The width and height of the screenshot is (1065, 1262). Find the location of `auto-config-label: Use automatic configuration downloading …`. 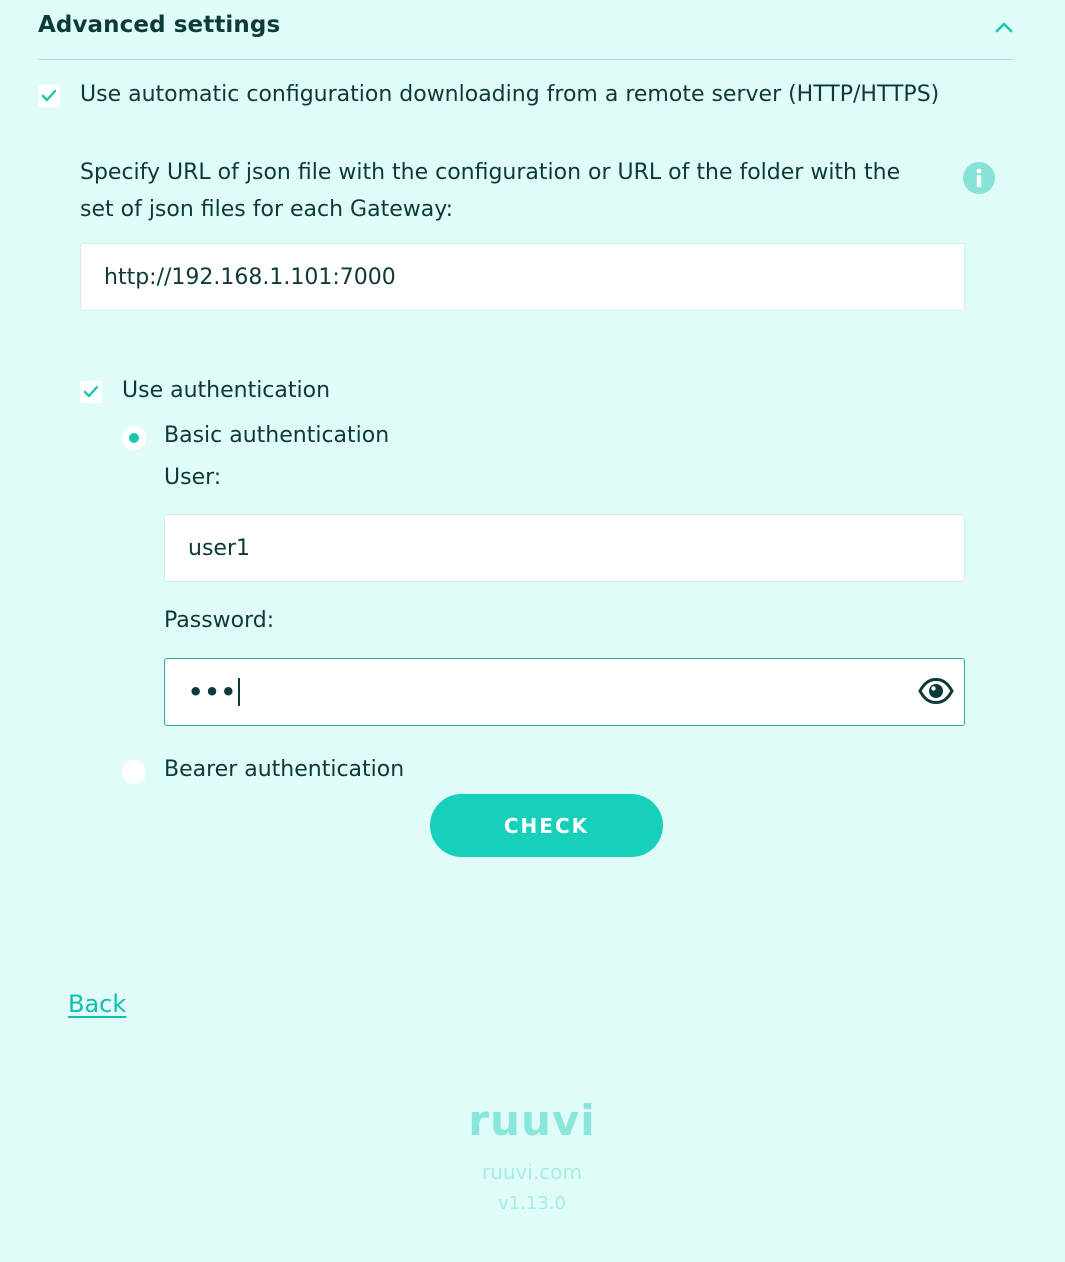

auto-config-label: Use automatic configuration downloading … is located at coordinates (509, 94).